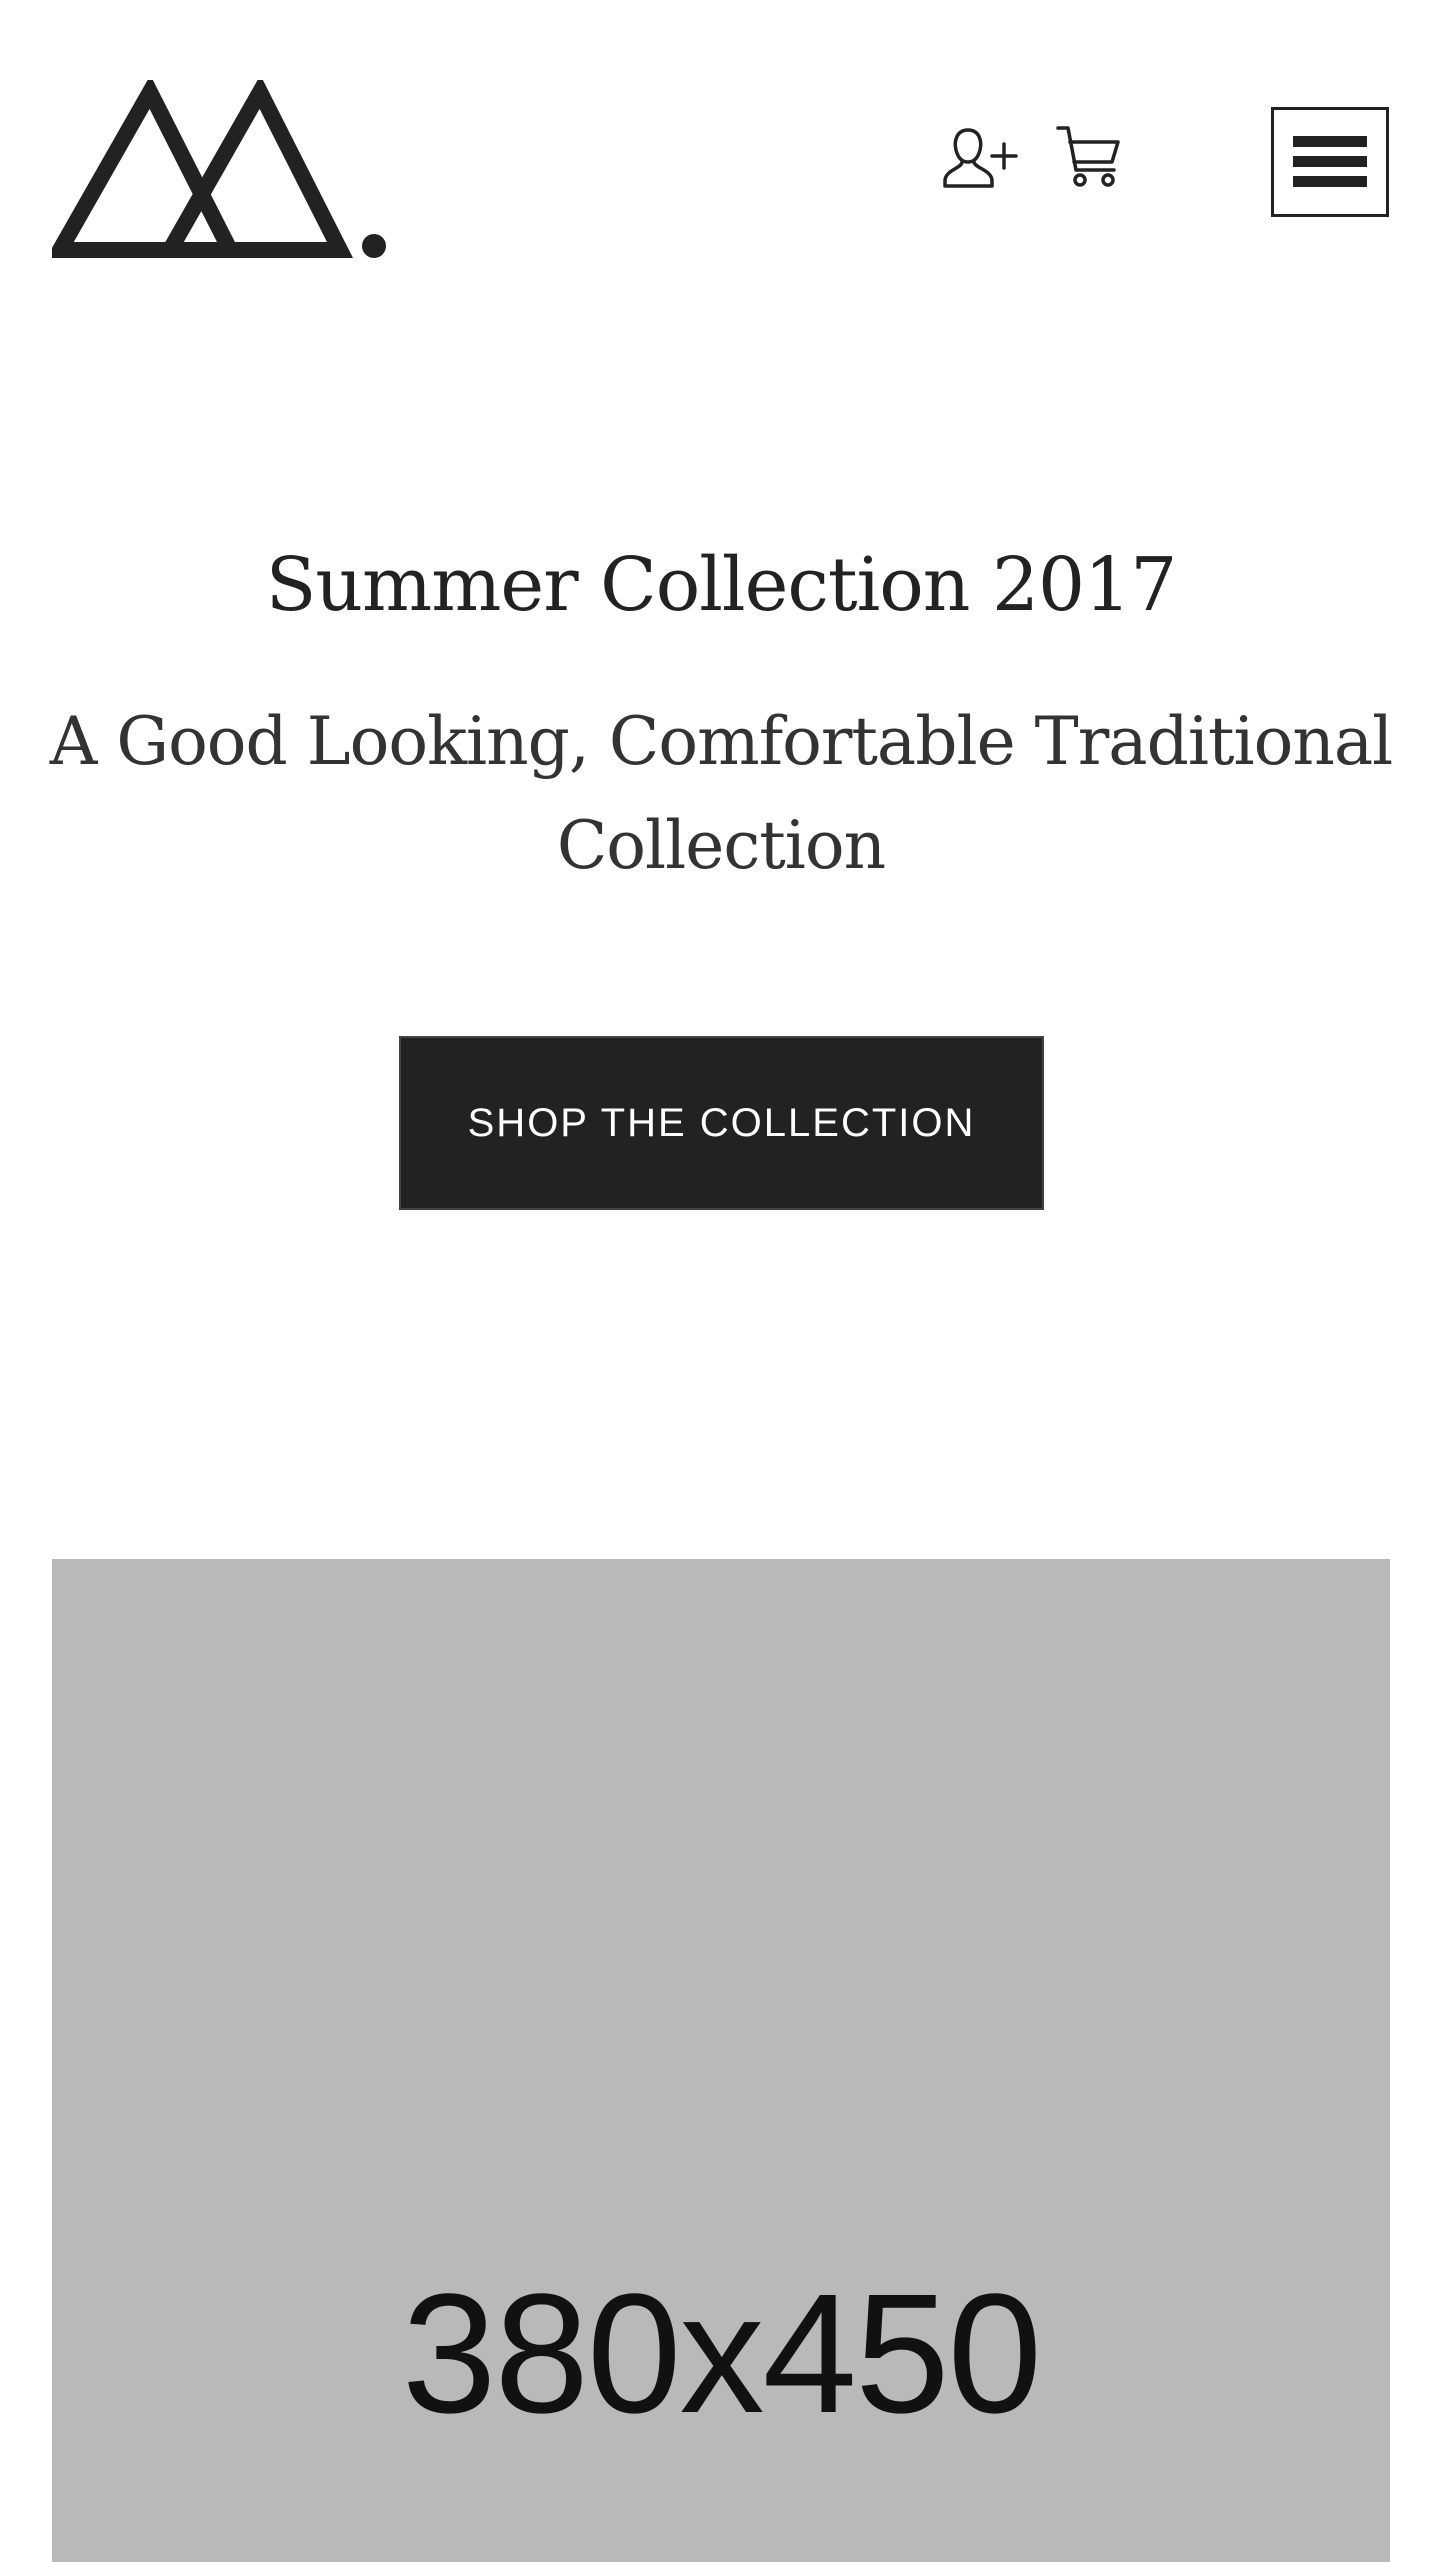 The image size is (1442, 2562). Describe the element at coordinates (1330, 141) in the screenshot. I see `menu-bar-top` at that location.